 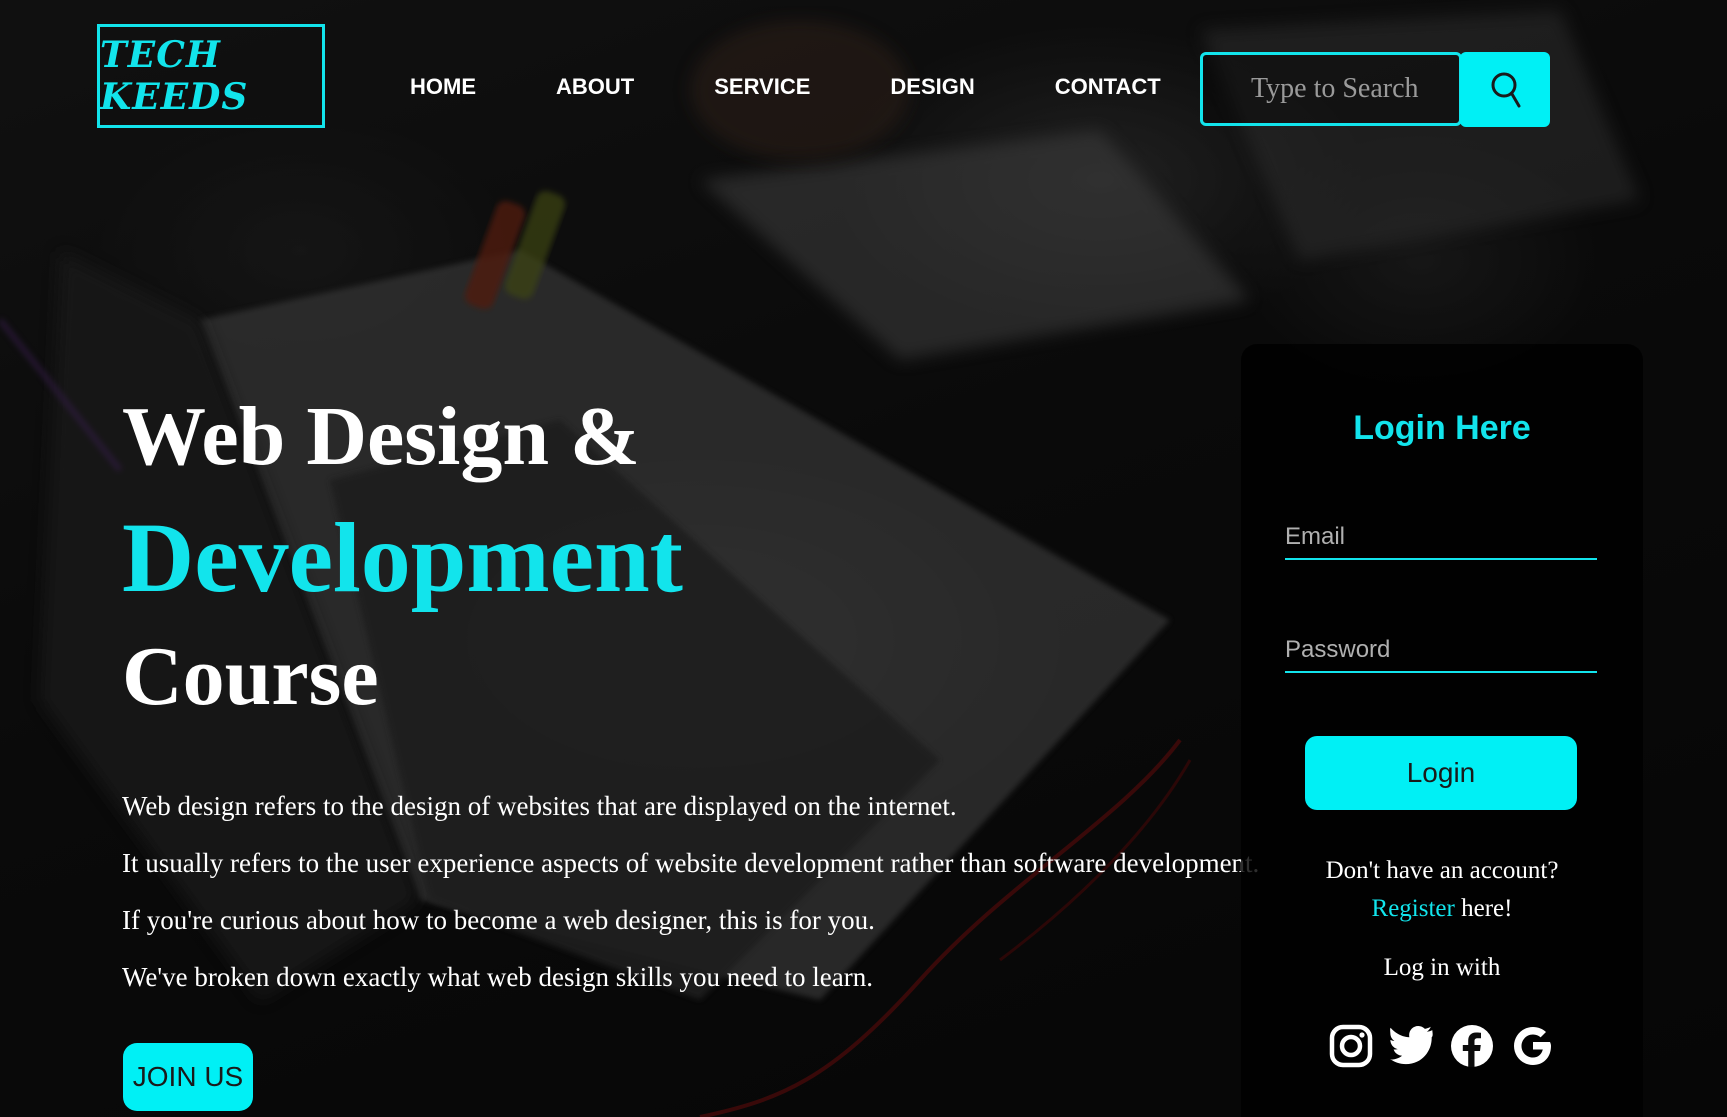 I want to click on instagram-icon, so click(x=1351, y=1046).